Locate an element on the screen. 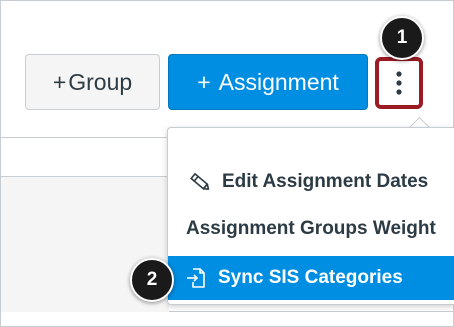  menu-item-label: Assignment Groups Weight is located at coordinates (311, 228).